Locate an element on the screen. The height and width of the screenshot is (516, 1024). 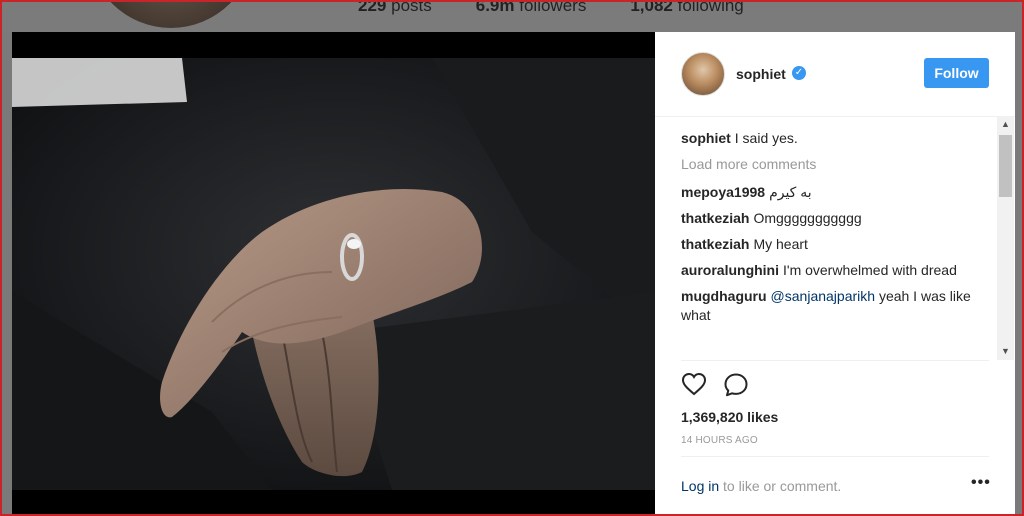
user-avatar is located at coordinates (703, 74).